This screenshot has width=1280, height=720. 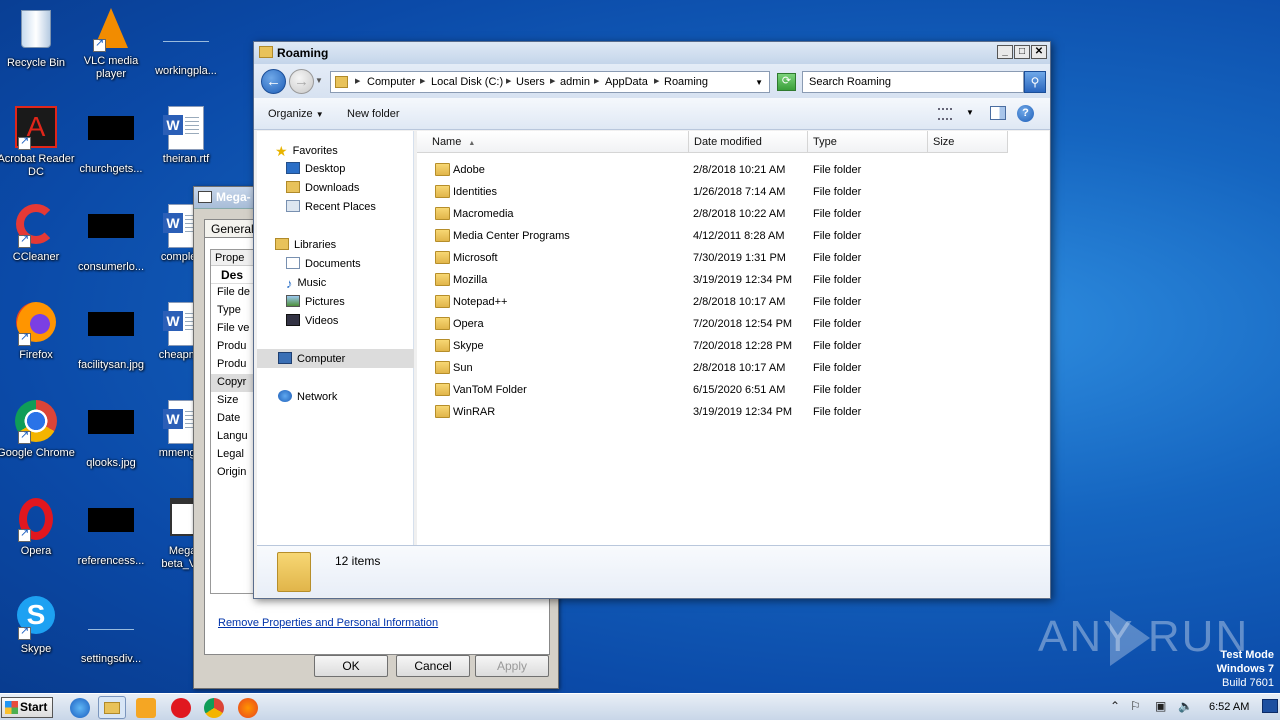 What do you see at coordinates (24, 338) in the screenshot?
I see `shortcut-arrow-icon` at bounding box center [24, 338].